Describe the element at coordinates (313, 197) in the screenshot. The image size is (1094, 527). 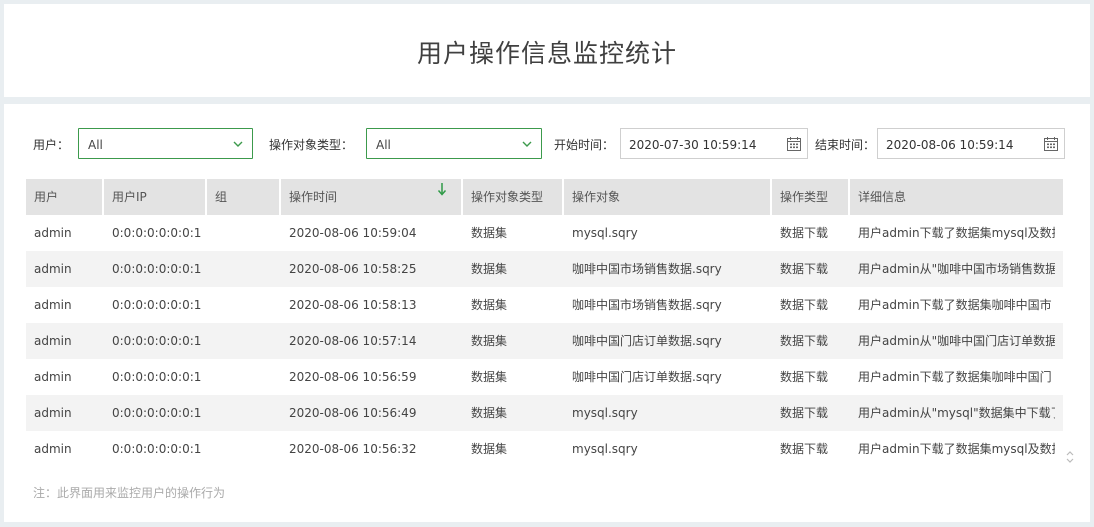
I see `column-header-operation-time-label: 操作时间` at that location.